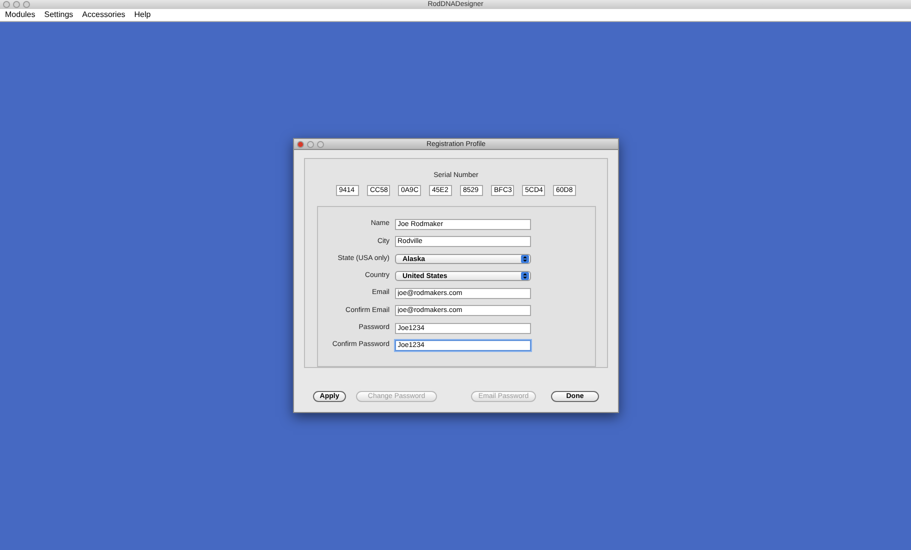  I want to click on menu-item: Modules, so click(20, 15).